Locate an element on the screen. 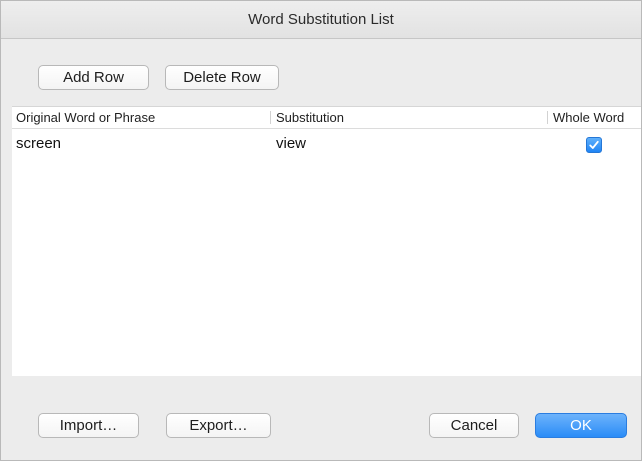 Image resolution: width=642 pixels, height=461 pixels. whole-word-checkbox is located at coordinates (594, 145).